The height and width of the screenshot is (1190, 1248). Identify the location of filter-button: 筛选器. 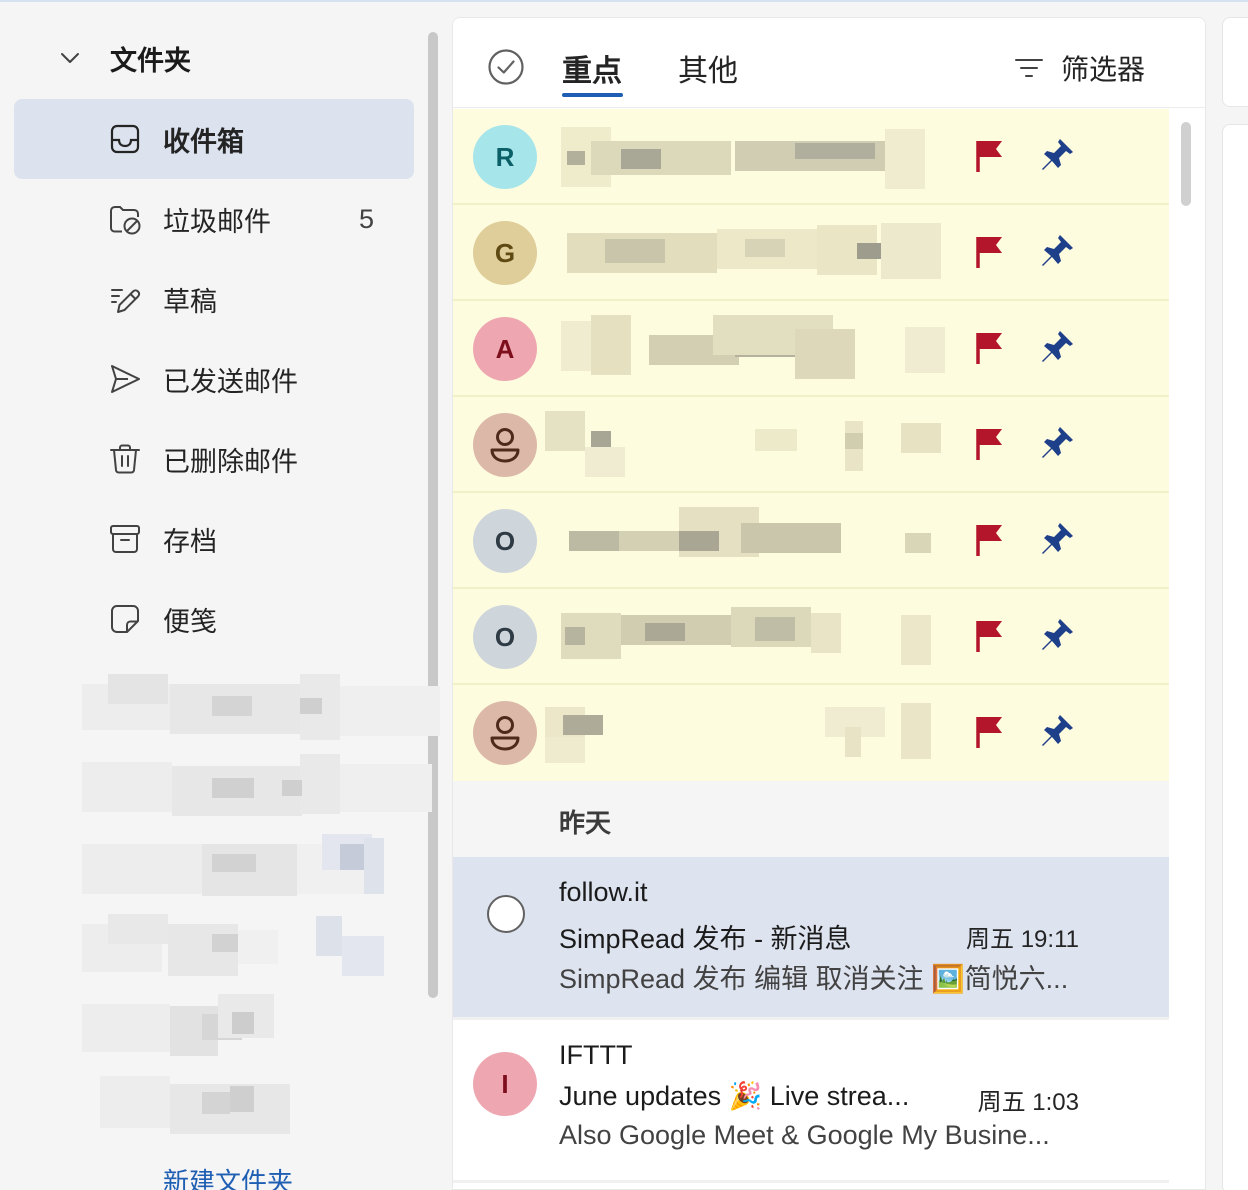
(1079, 68).